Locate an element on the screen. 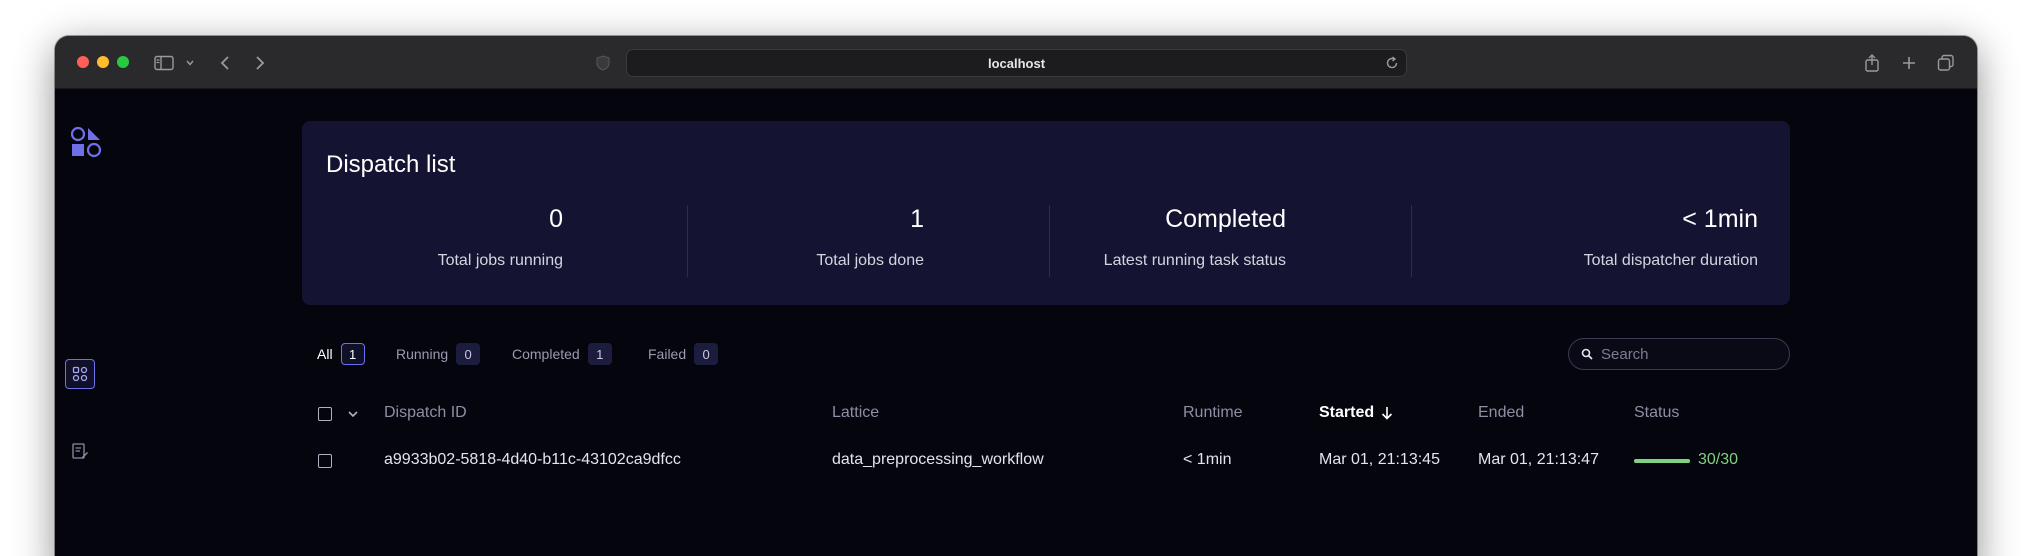 The width and height of the screenshot is (2032, 556). column-header-dispatch-id: Dispatch ID is located at coordinates (425, 413).